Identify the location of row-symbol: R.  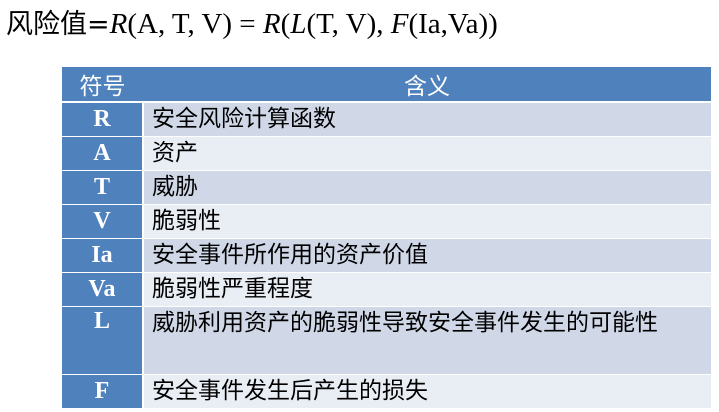
(103, 119).